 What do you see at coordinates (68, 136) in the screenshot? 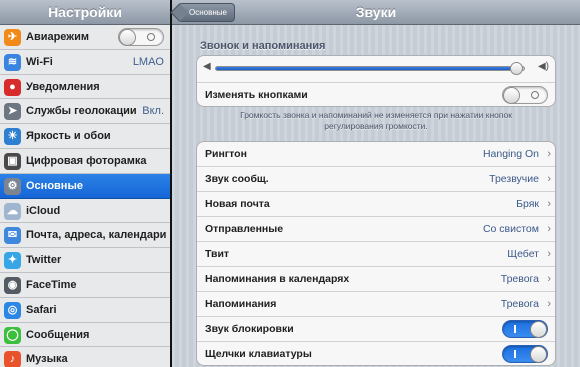
I see `sidebar-item-label: Яркость и обои` at bounding box center [68, 136].